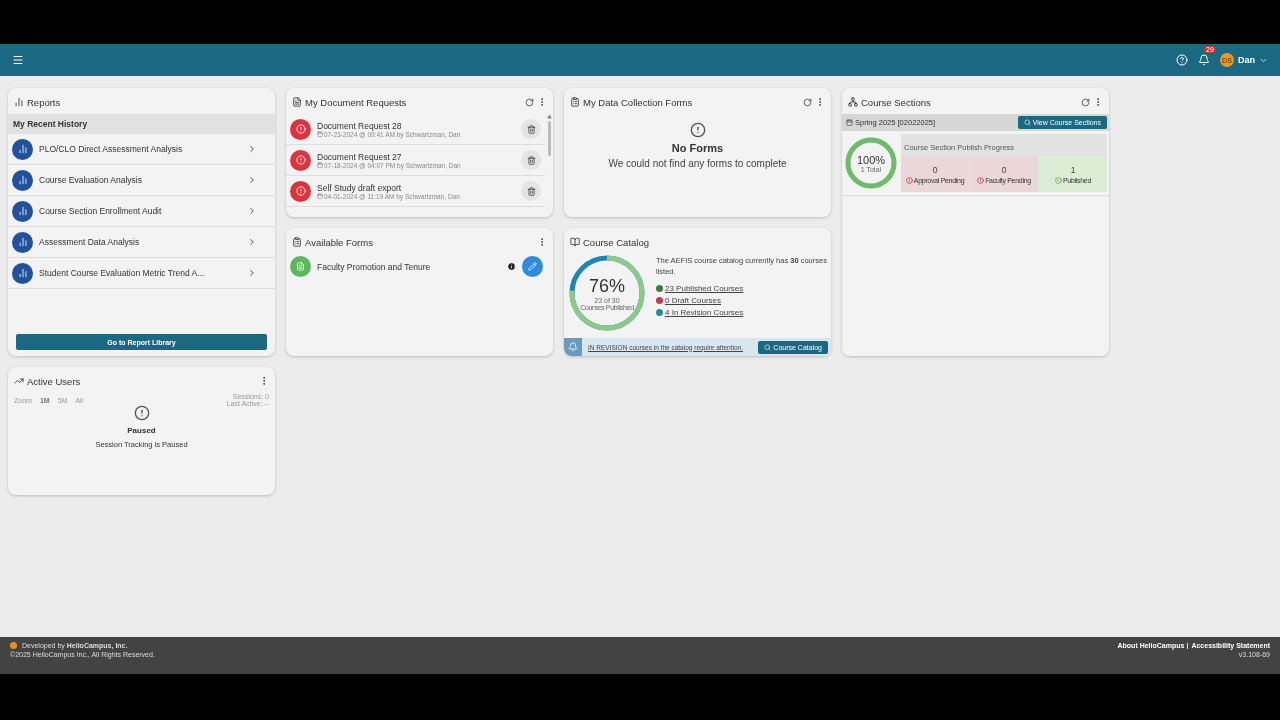 Image resolution: width=1280 pixels, height=720 pixels. What do you see at coordinates (141, 430) in the screenshot?
I see `status-title: Paused` at bounding box center [141, 430].